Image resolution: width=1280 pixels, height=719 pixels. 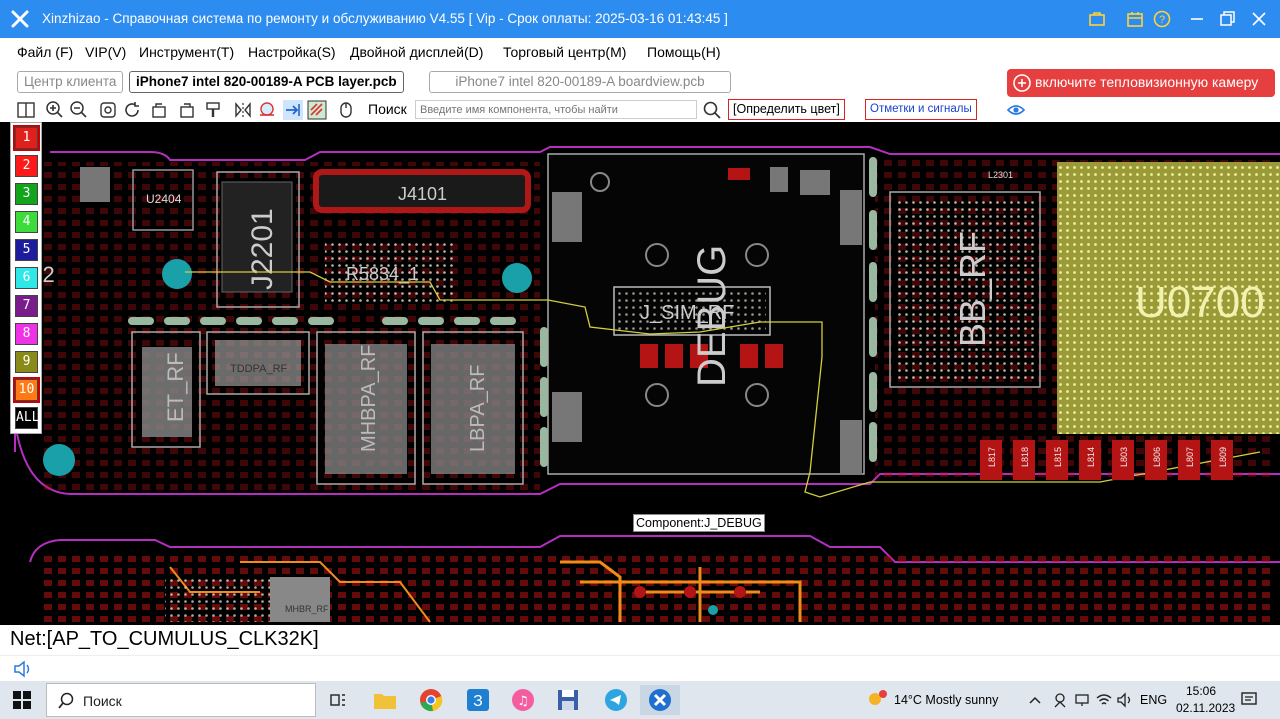 What do you see at coordinates (132, 110) in the screenshot?
I see `refresh-icon` at bounding box center [132, 110].